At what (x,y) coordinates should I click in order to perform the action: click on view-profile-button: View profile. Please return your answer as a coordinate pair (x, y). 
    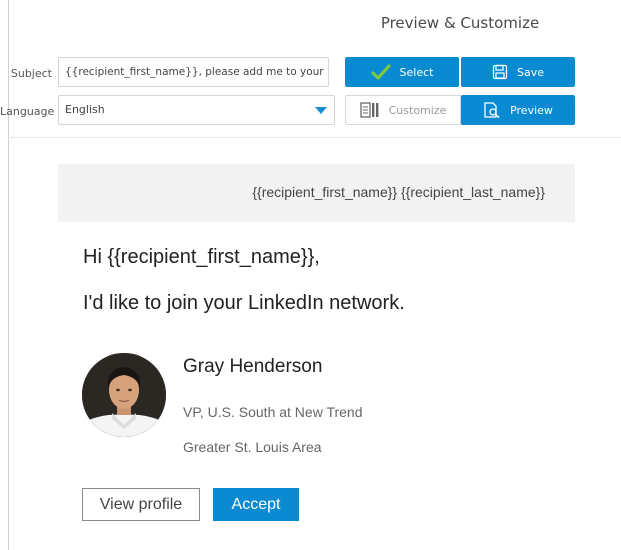
    Looking at the image, I should click on (141, 504).